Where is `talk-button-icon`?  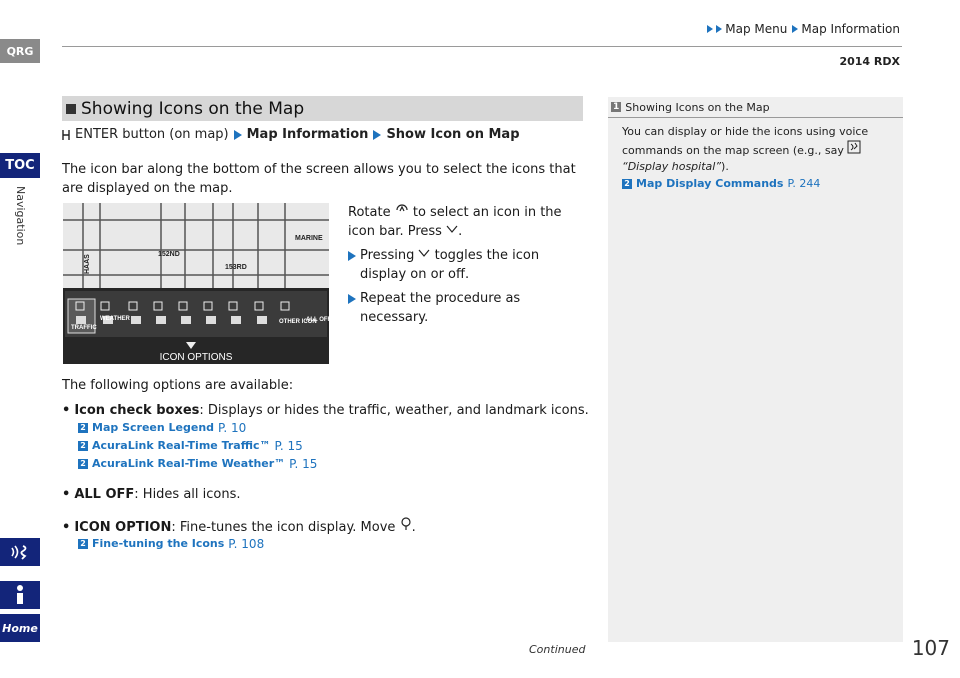 talk-button-icon is located at coordinates (854, 147).